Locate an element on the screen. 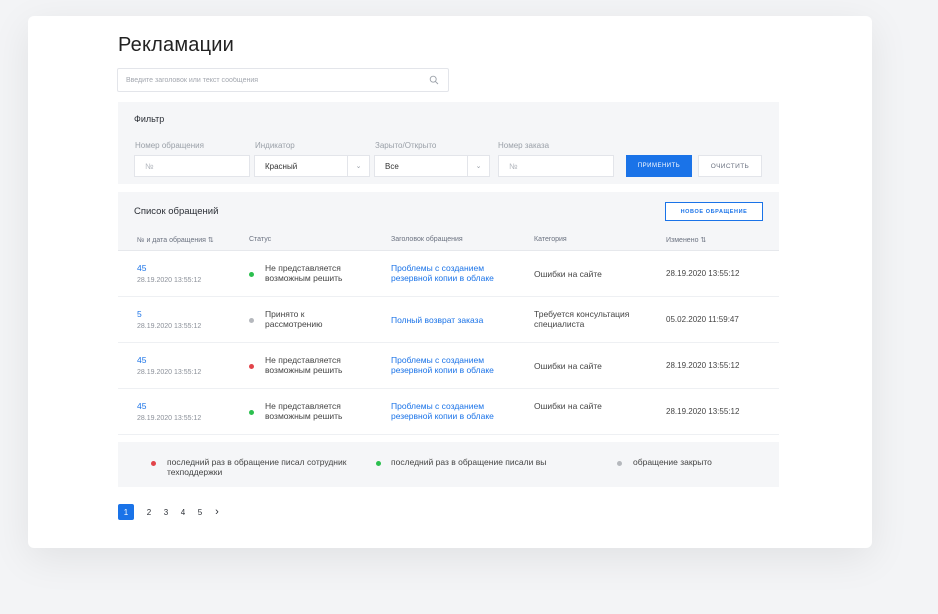 This screenshot has height=614, width=938. order-number-label: Номер заказа is located at coordinates (524, 145).